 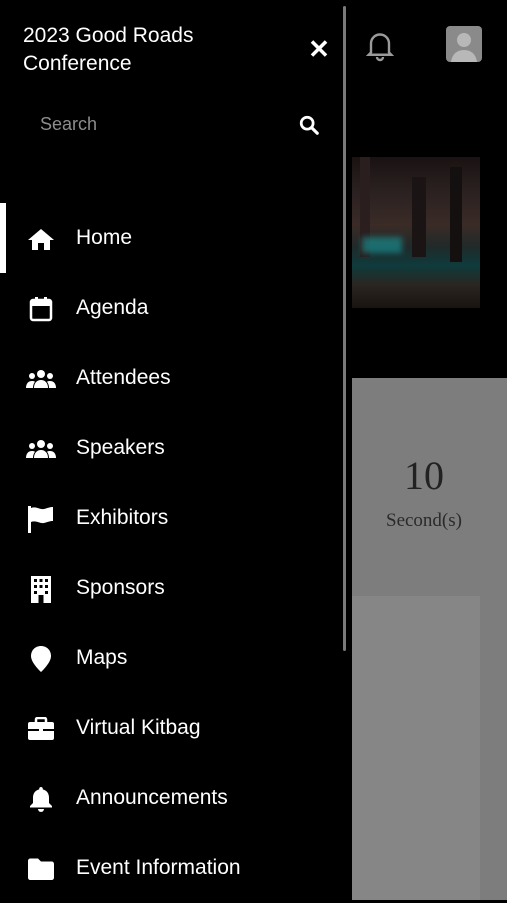 What do you see at coordinates (344, 328) in the screenshot?
I see `drawer-scrollbar` at bounding box center [344, 328].